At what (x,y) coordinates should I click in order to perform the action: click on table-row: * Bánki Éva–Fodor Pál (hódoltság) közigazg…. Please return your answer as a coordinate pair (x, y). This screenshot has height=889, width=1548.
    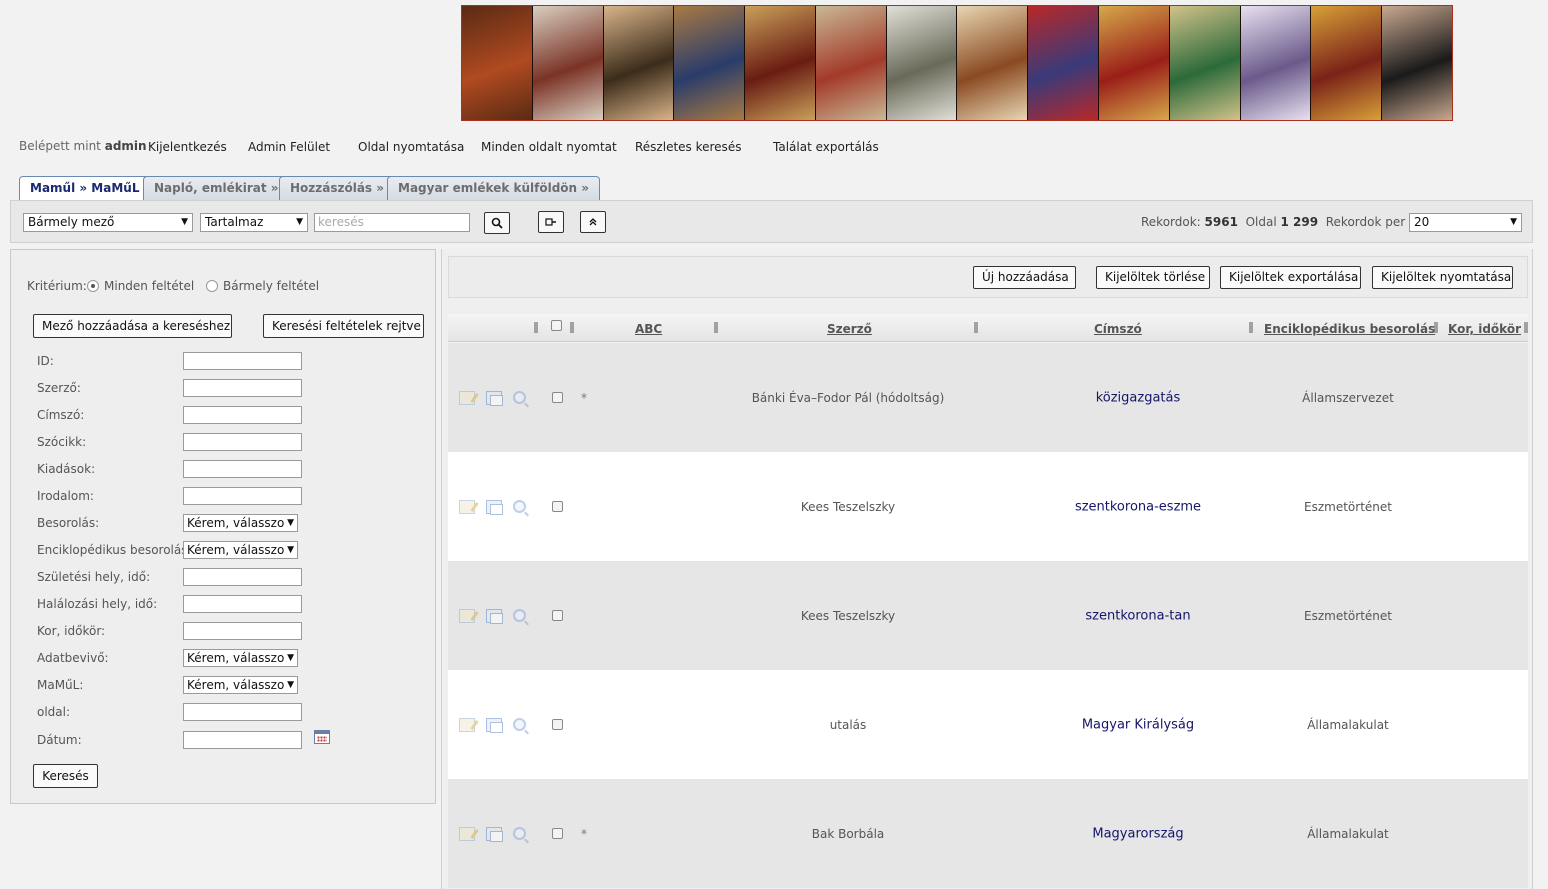
    Looking at the image, I should click on (988, 397).